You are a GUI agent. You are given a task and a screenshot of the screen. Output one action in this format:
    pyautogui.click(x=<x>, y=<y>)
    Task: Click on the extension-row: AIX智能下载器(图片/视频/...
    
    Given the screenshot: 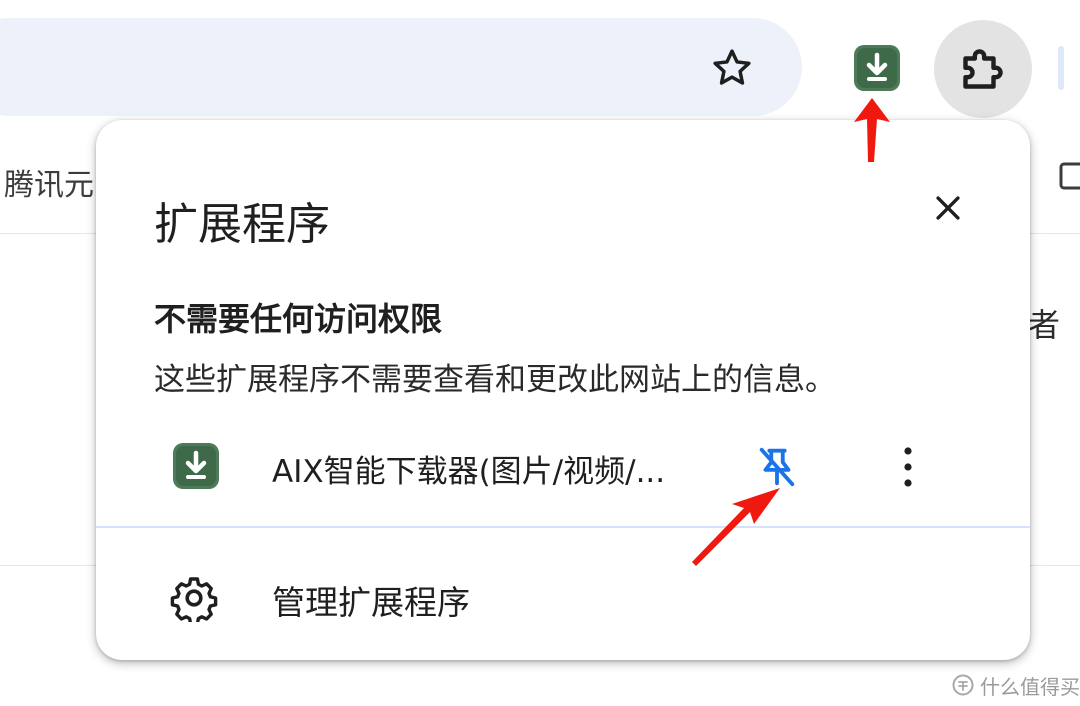 What is the action you would take?
    pyautogui.click(x=563, y=475)
    